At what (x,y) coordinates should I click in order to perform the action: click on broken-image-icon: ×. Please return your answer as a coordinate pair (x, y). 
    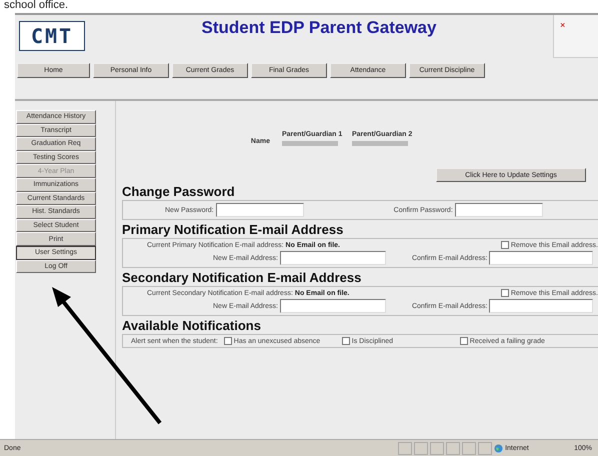
    Looking at the image, I should click on (563, 25).